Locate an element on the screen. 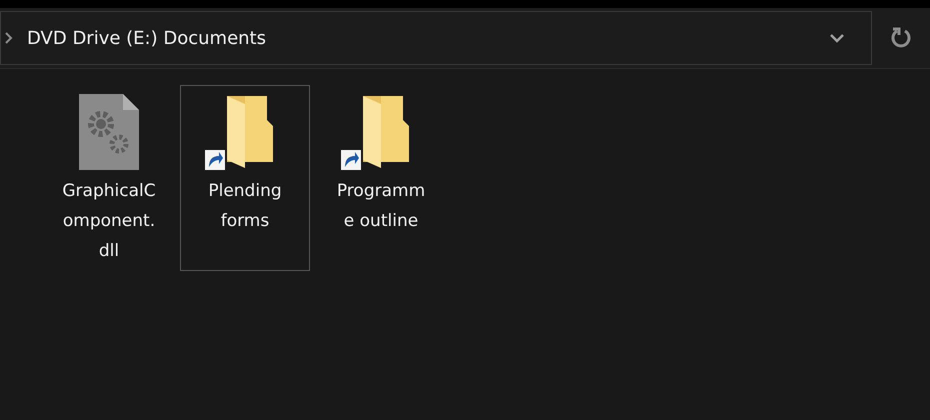 This screenshot has width=930, height=420. file-item: Plending forms is located at coordinates (245, 178).